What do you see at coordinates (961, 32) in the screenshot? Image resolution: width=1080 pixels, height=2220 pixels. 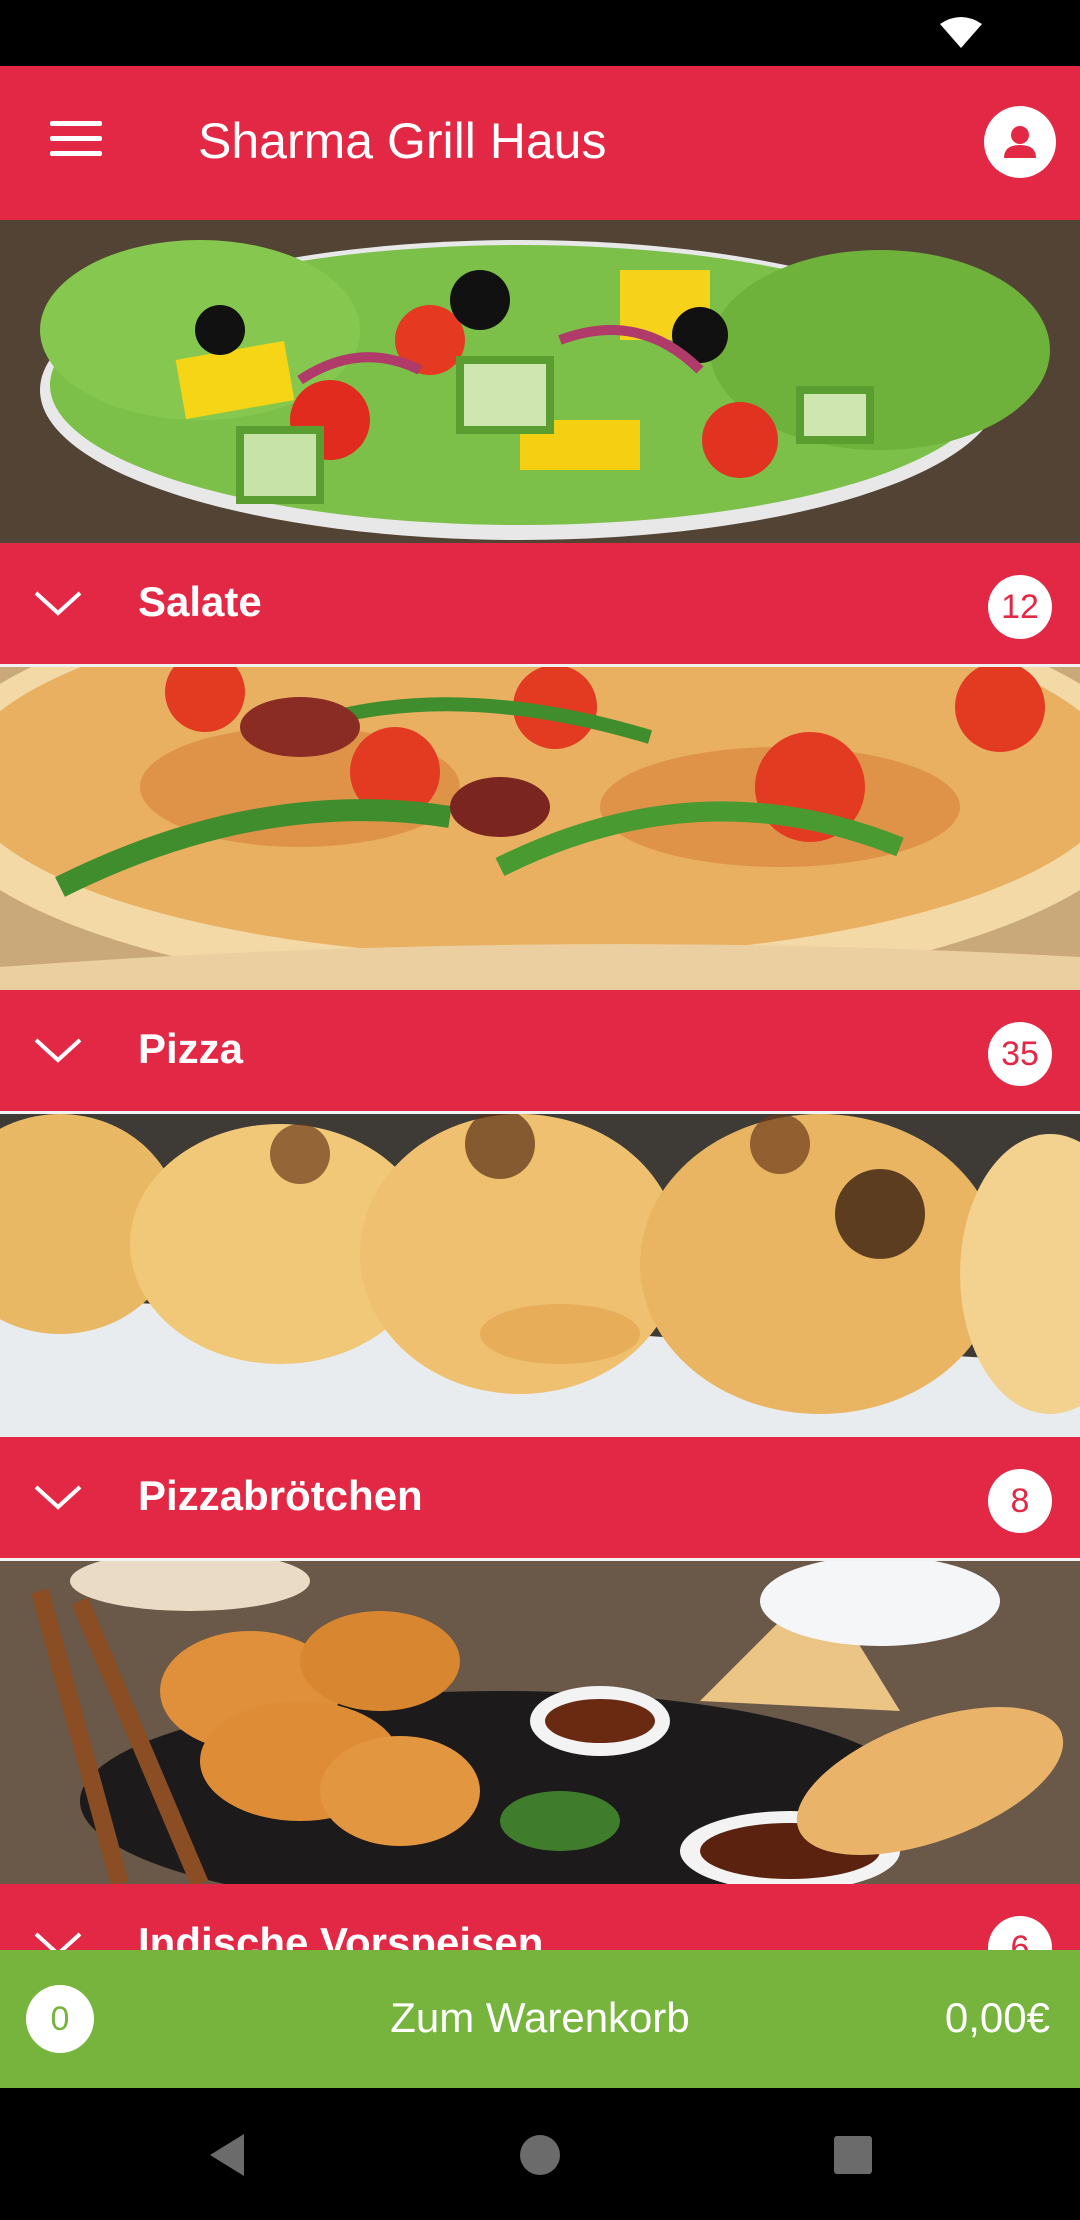 I see `wifi-icon` at bounding box center [961, 32].